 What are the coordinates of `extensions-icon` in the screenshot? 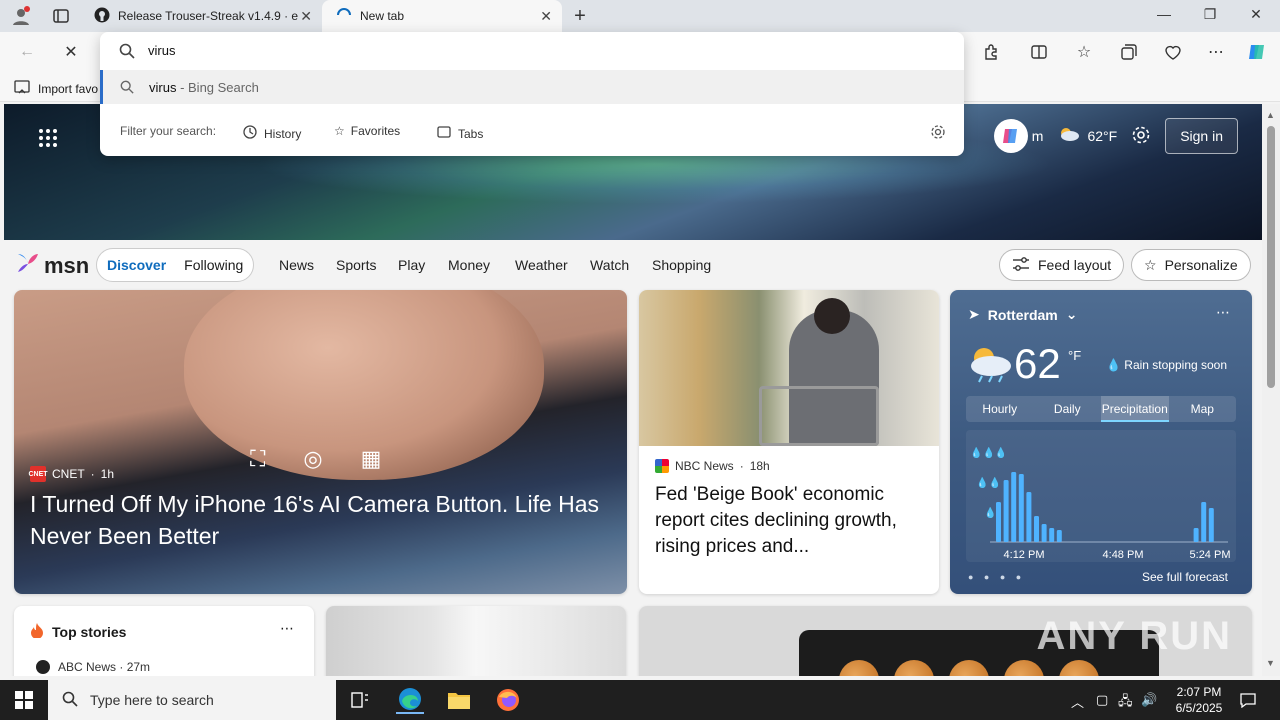 It's located at (991, 52).